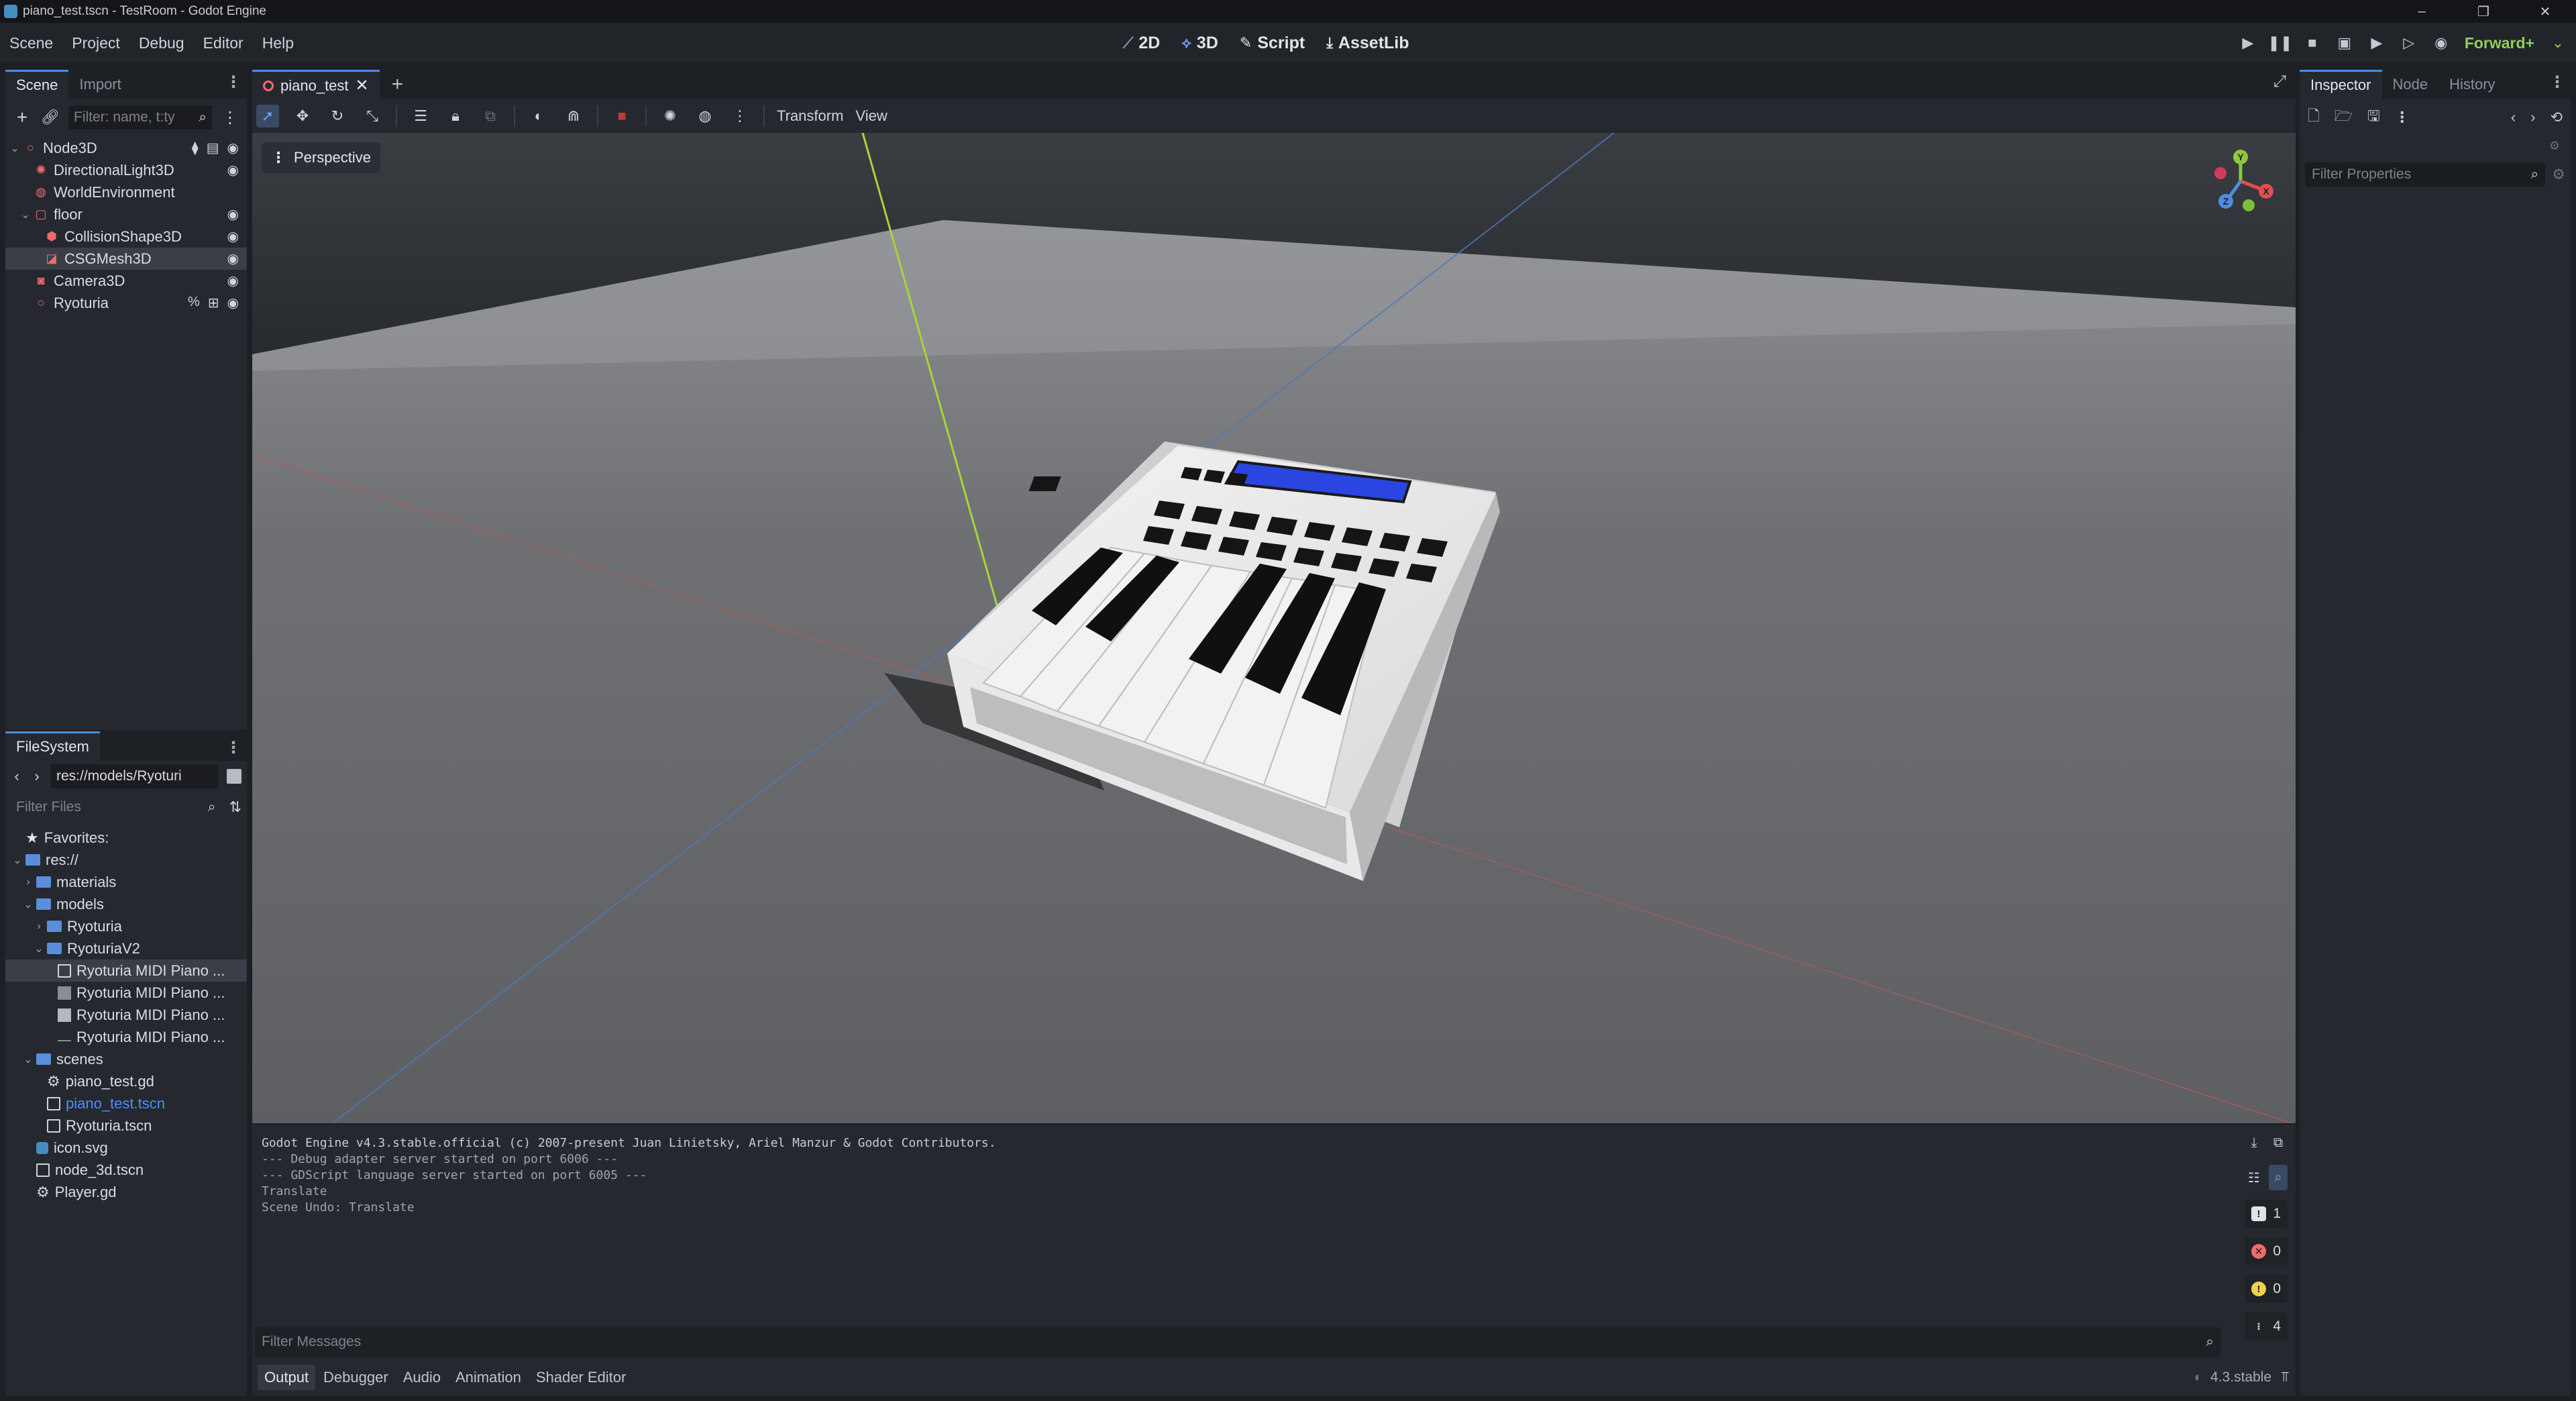 The image size is (2576, 1401). I want to click on forward-icon: ›, so click(37, 776).